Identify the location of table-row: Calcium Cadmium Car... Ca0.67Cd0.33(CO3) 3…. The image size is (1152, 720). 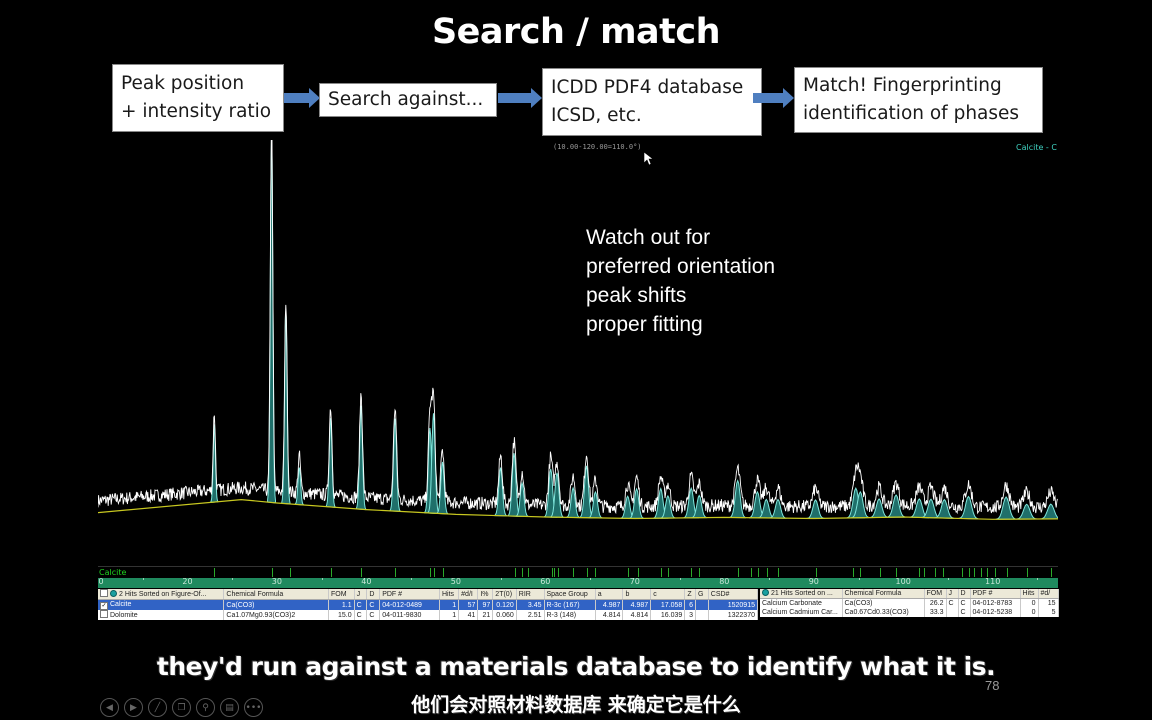
(909, 612).